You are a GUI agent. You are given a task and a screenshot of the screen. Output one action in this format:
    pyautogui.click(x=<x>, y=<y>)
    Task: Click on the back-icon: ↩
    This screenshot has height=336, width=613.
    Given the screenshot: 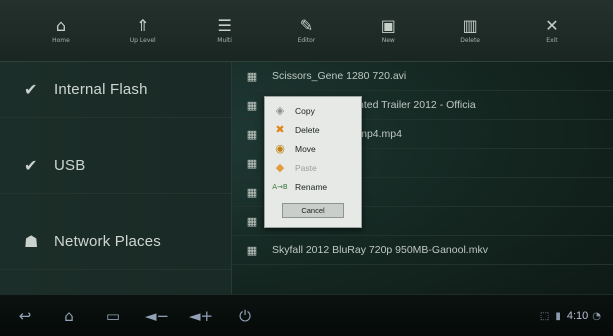 What is the action you would take?
    pyautogui.click(x=25, y=315)
    